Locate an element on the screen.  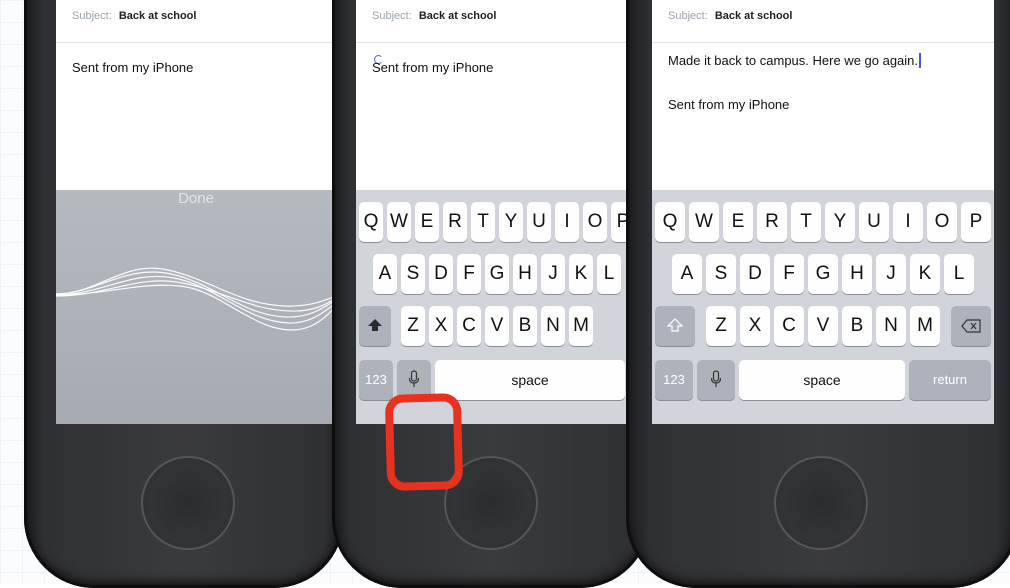
delete-backspace-icon is located at coordinates (971, 326).